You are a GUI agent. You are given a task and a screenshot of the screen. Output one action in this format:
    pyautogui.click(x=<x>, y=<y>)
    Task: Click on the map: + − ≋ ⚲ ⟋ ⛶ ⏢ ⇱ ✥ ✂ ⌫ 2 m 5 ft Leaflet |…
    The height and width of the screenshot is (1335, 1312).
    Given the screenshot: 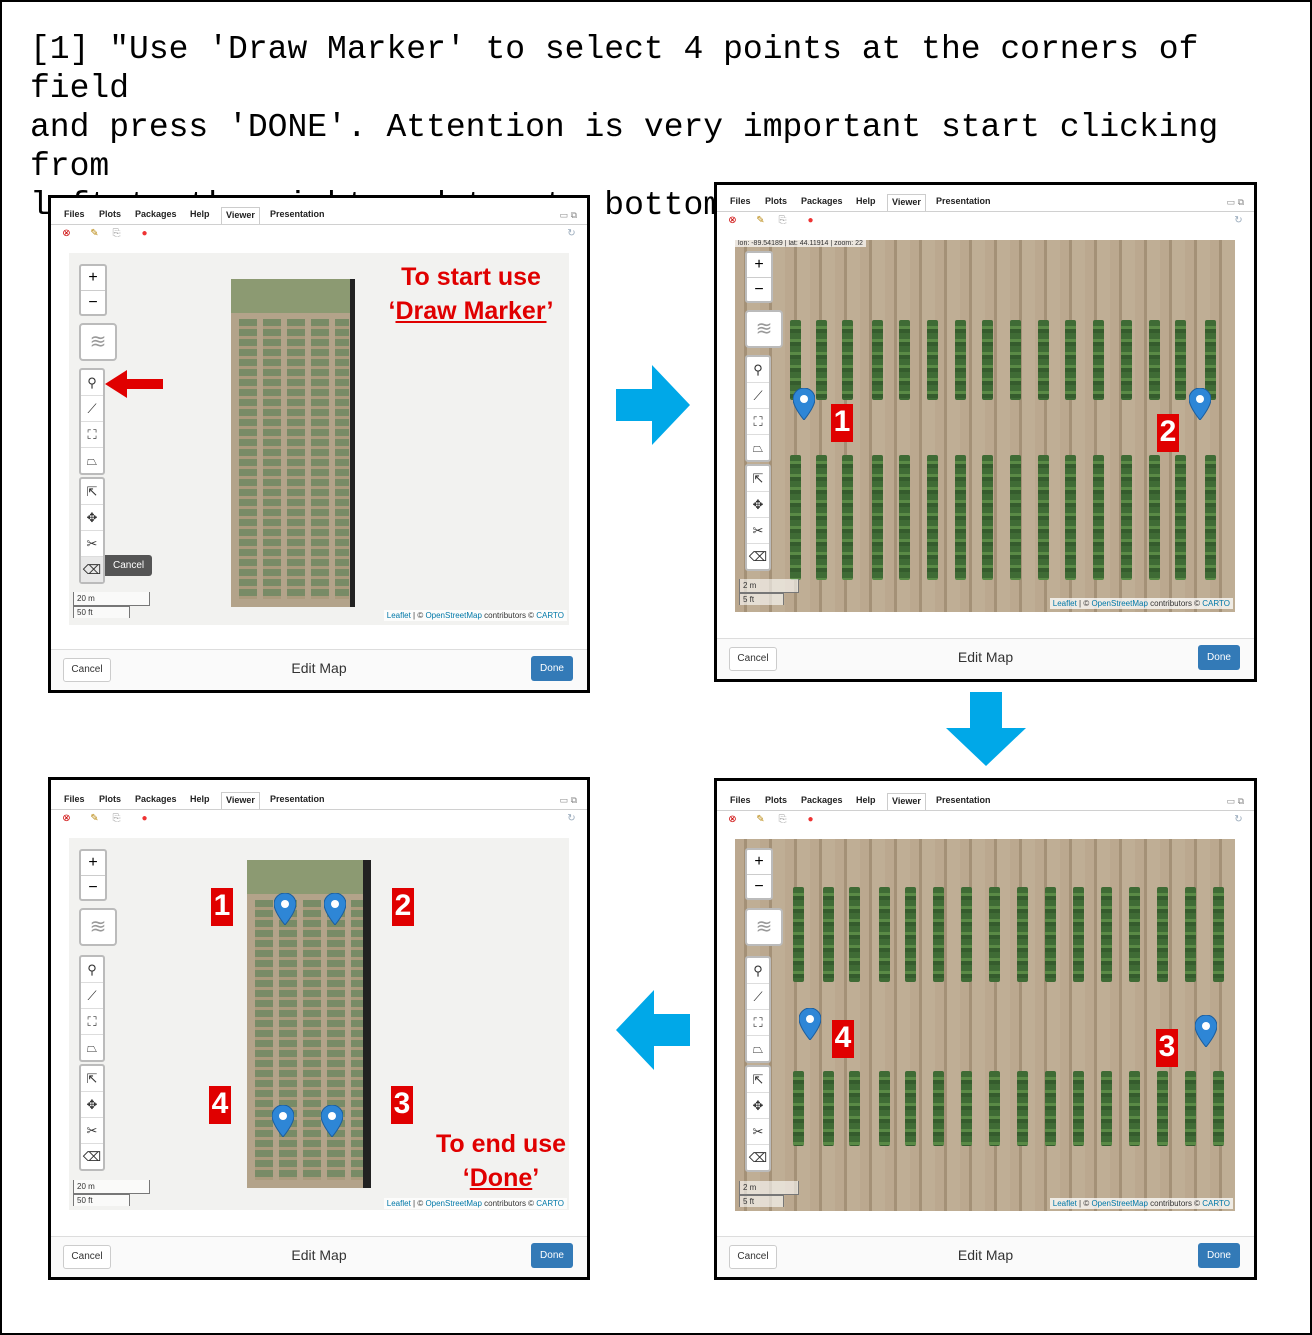 What is the action you would take?
    pyautogui.click(x=985, y=1025)
    